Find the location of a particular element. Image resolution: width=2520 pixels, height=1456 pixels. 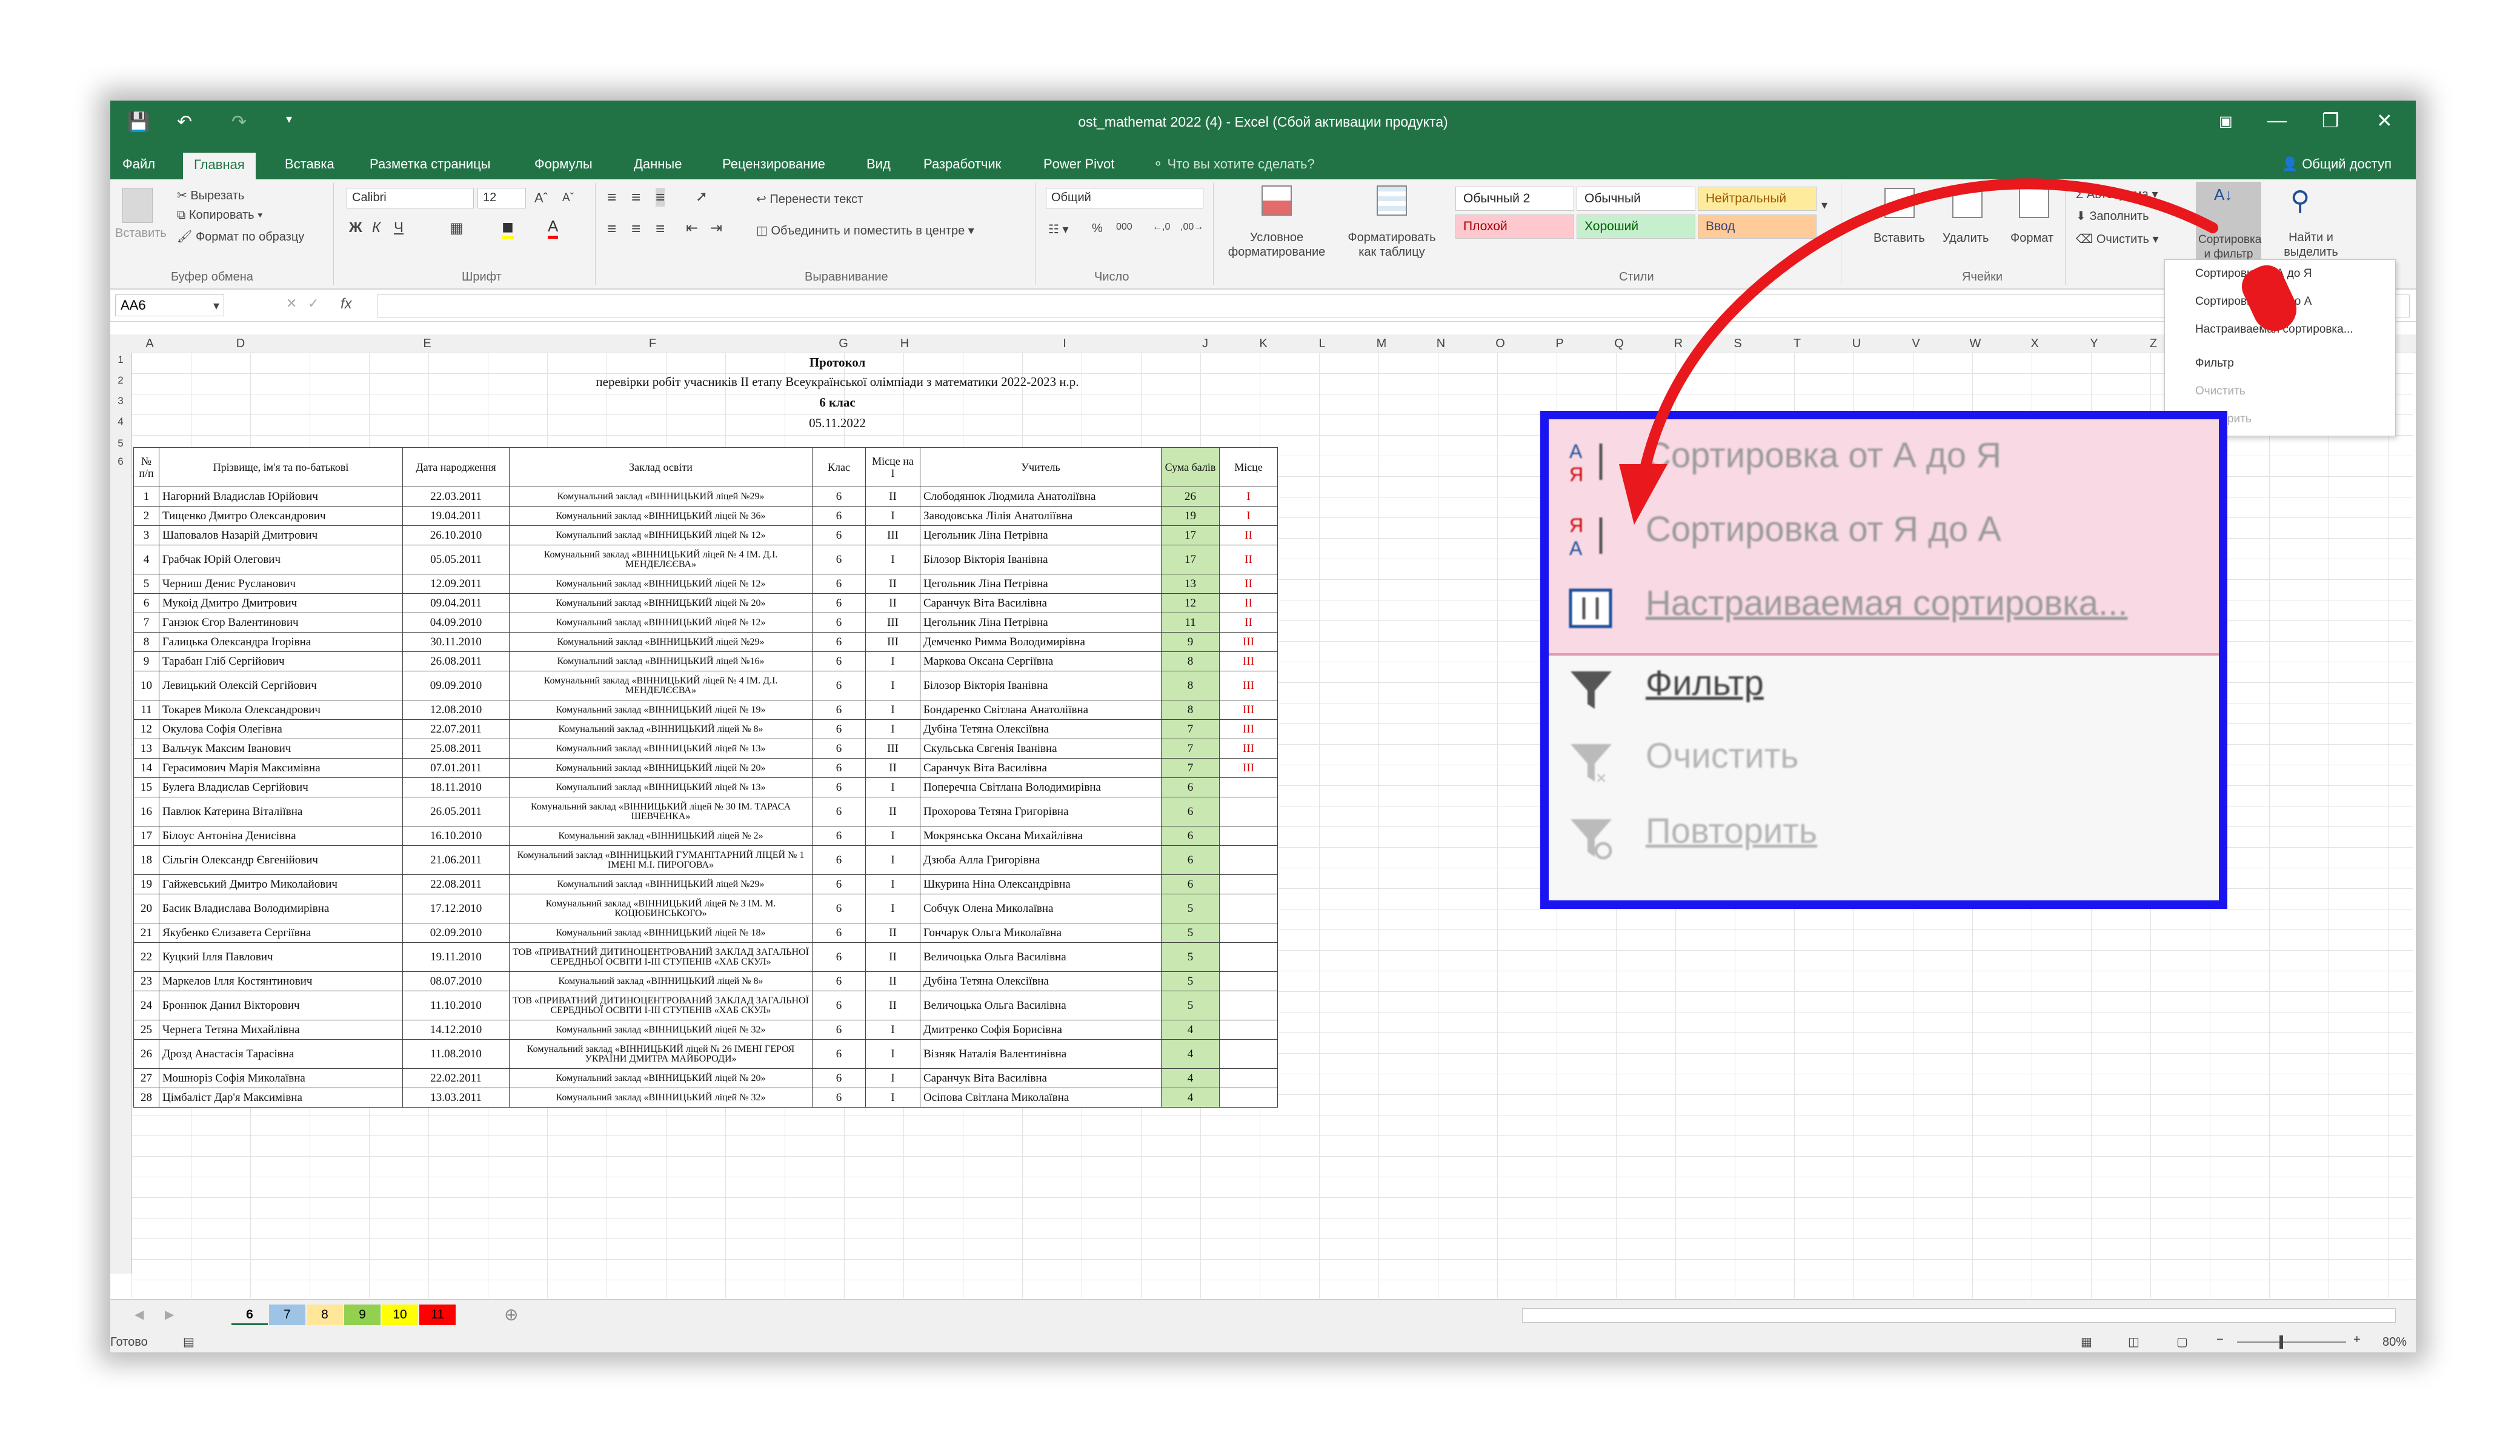

zoom-out-icon: − is located at coordinates (2220, 1340).